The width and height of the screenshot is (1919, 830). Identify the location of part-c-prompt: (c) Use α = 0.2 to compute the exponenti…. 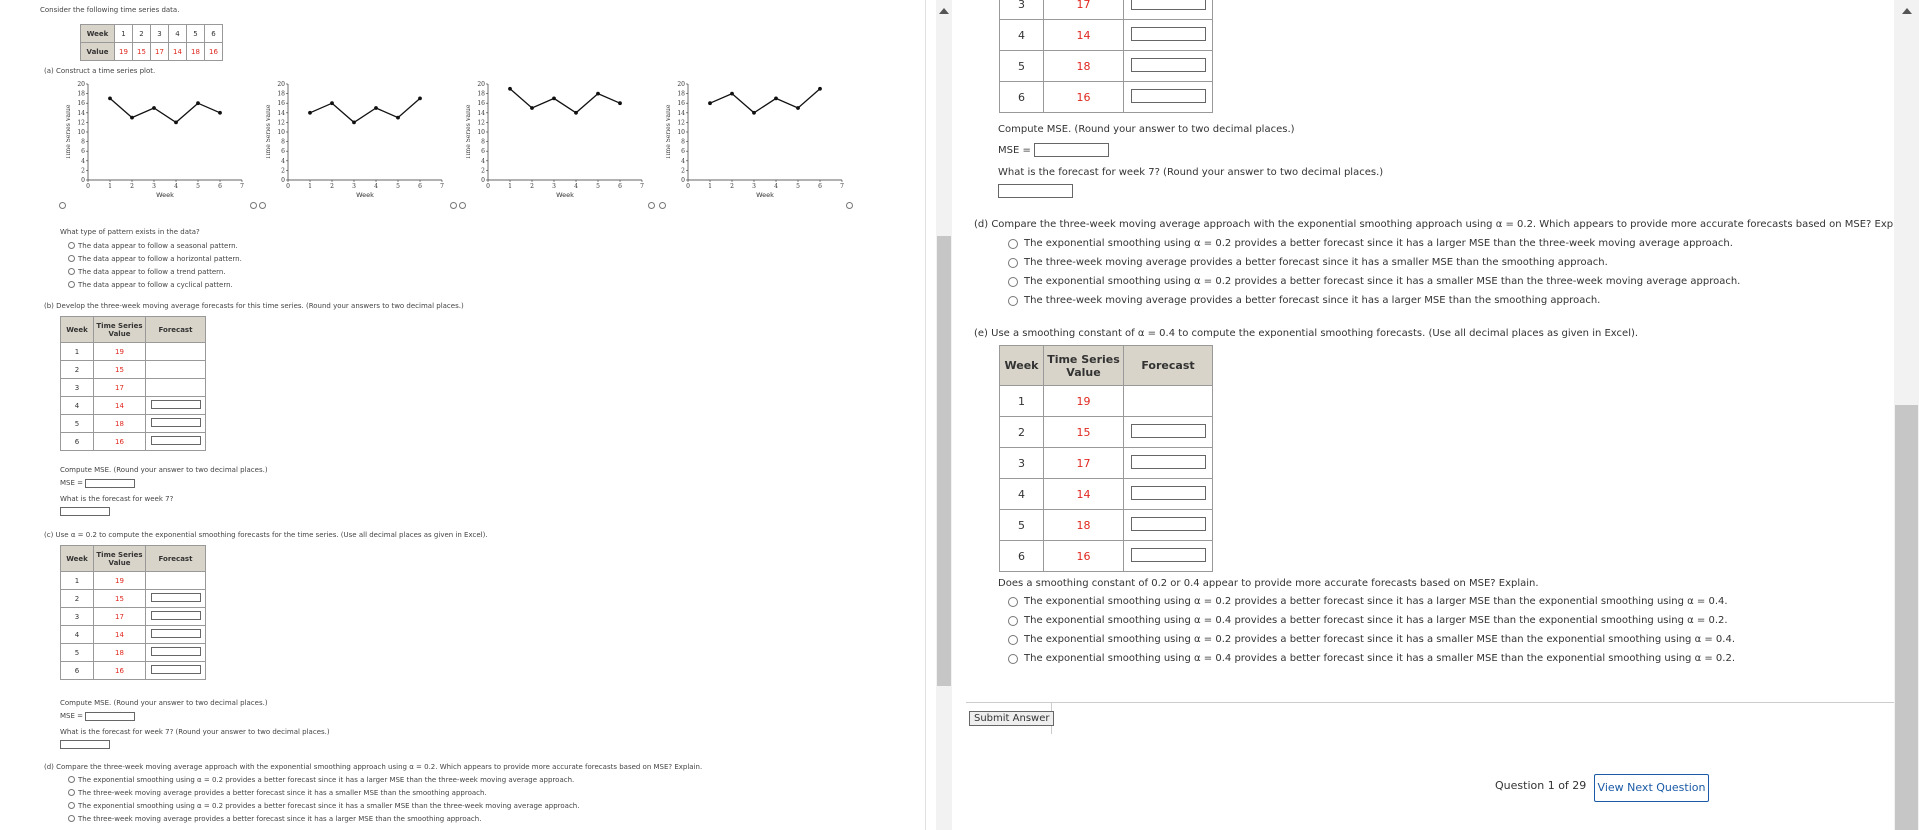
(266, 535).